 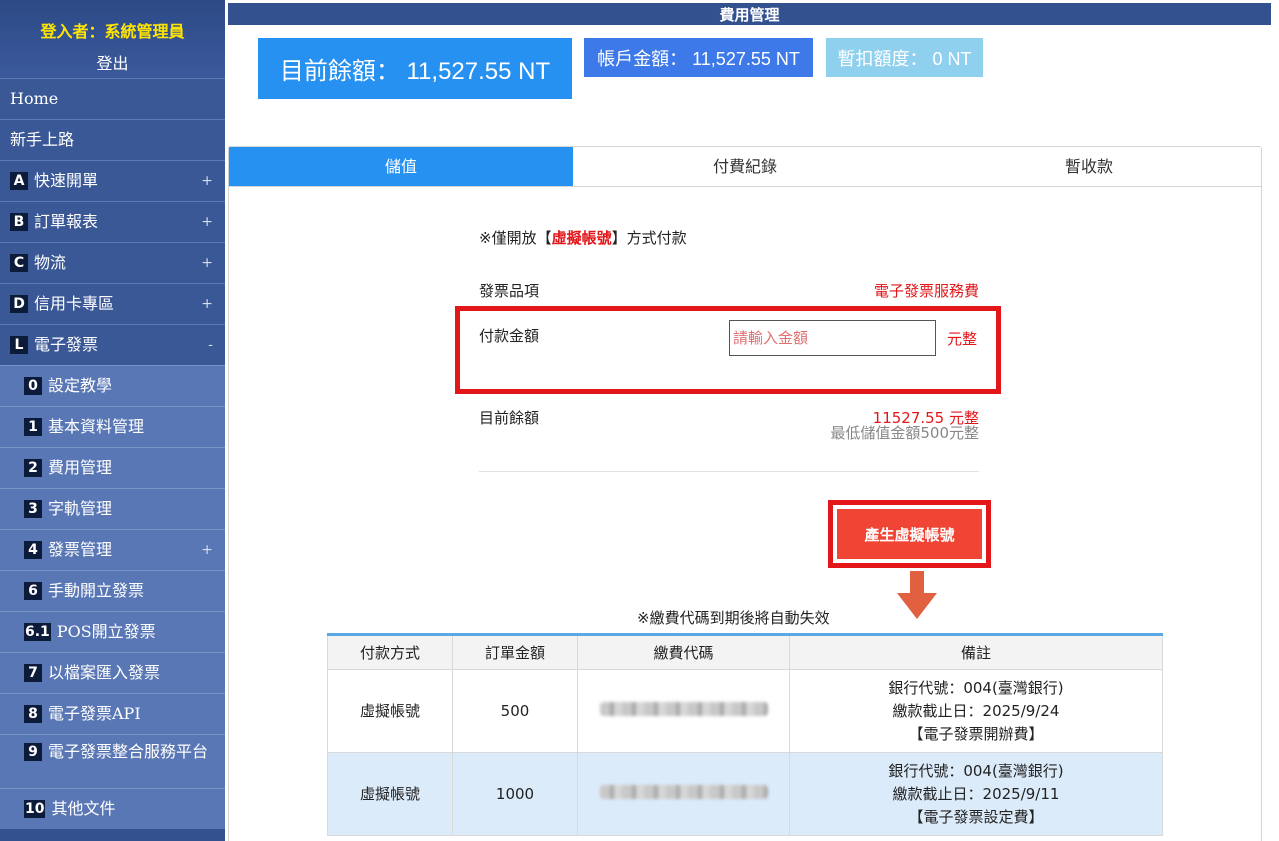 What do you see at coordinates (904, 57) in the screenshot?
I see `hold-amount-badge: 暫扣額度： 0 NT` at bounding box center [904, 57].